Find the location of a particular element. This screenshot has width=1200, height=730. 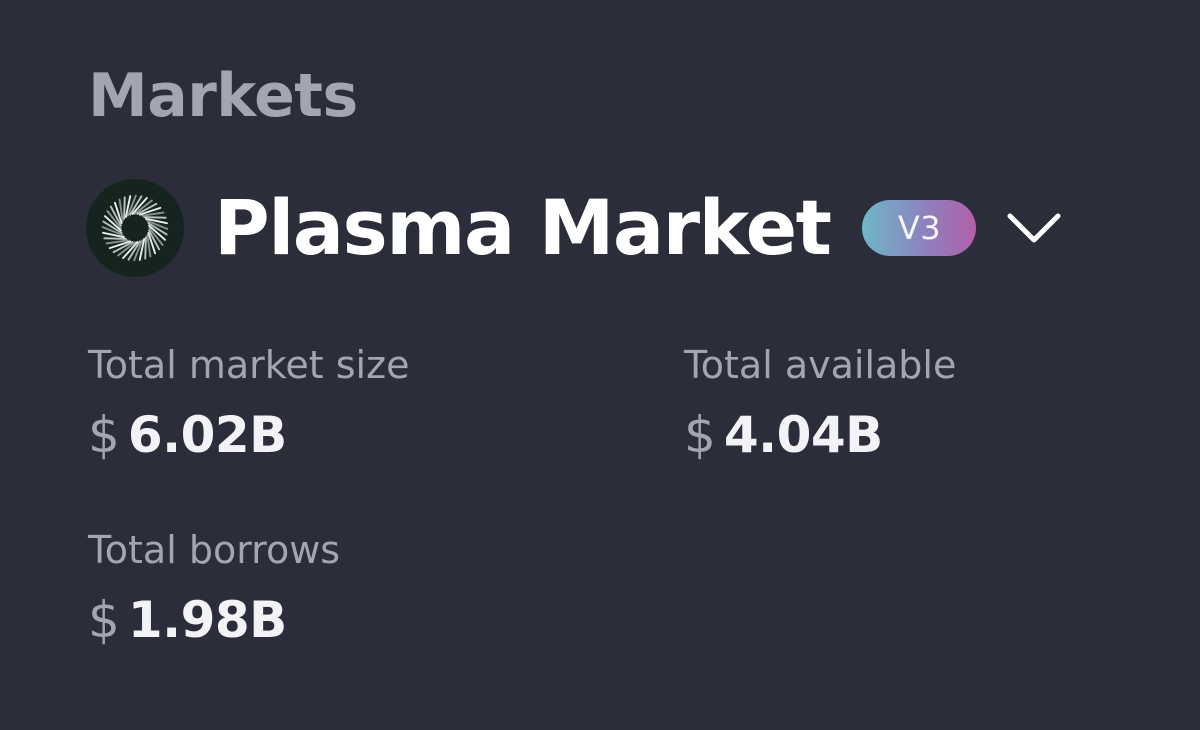

chevron-down-icon is located at coordinates (1034, 228).